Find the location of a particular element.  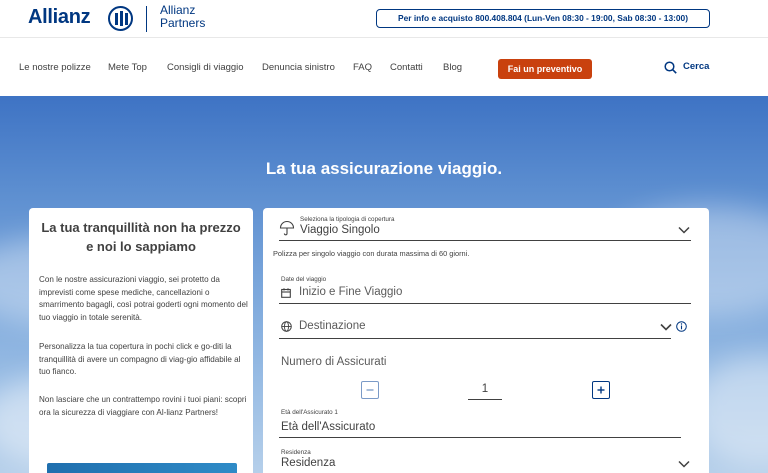

insured-count-underline is located at coordinates (485, 399).